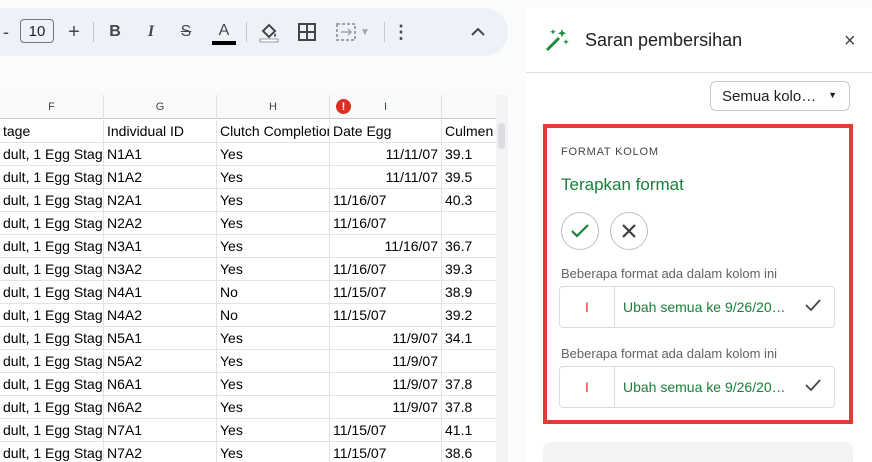 The image size is (872, 462). Describe the element at coordinates (160, 269) in the screenshot. I see `table-cell: N3A2` at that location.